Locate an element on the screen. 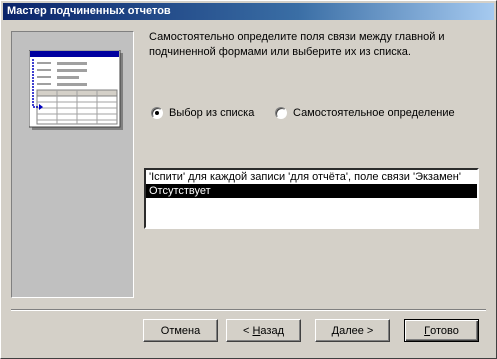 The width and height of the screenshot is (497, 359). next-hotkey: Д is located at coordinates (335, 330).